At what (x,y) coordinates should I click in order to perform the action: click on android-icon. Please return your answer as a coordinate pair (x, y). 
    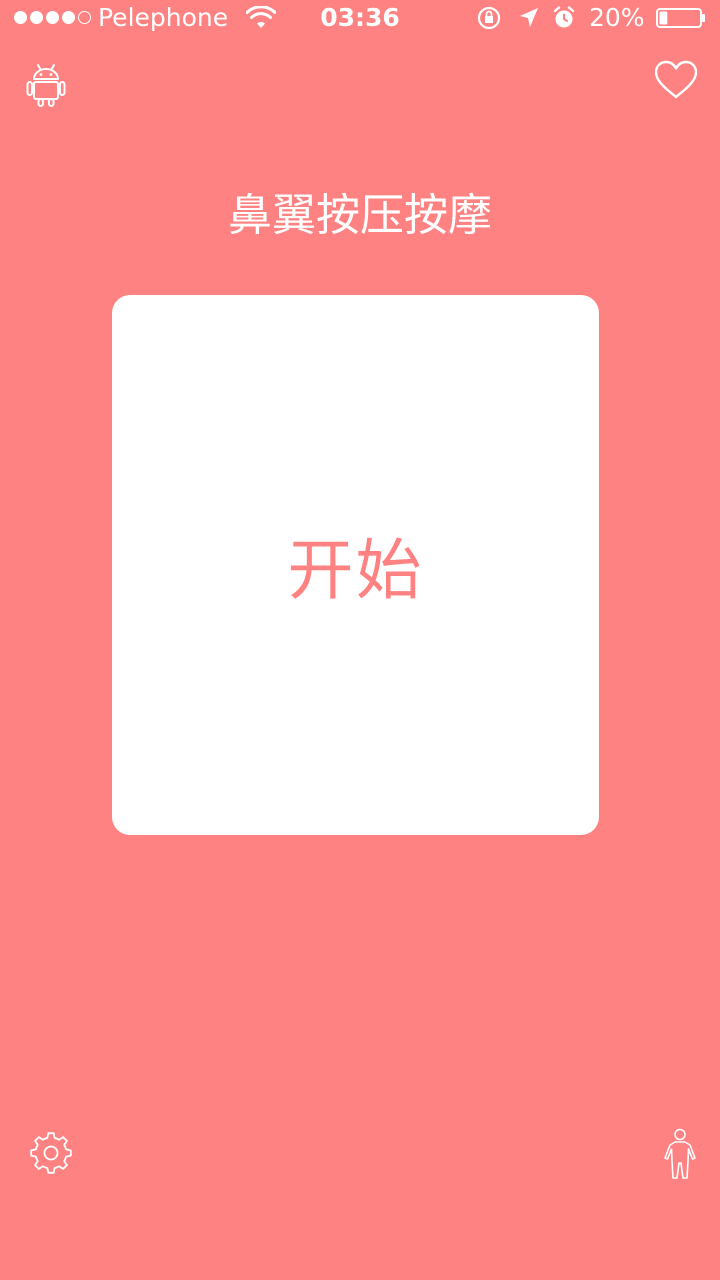
    Looking at the image, I should click on (46, 85).